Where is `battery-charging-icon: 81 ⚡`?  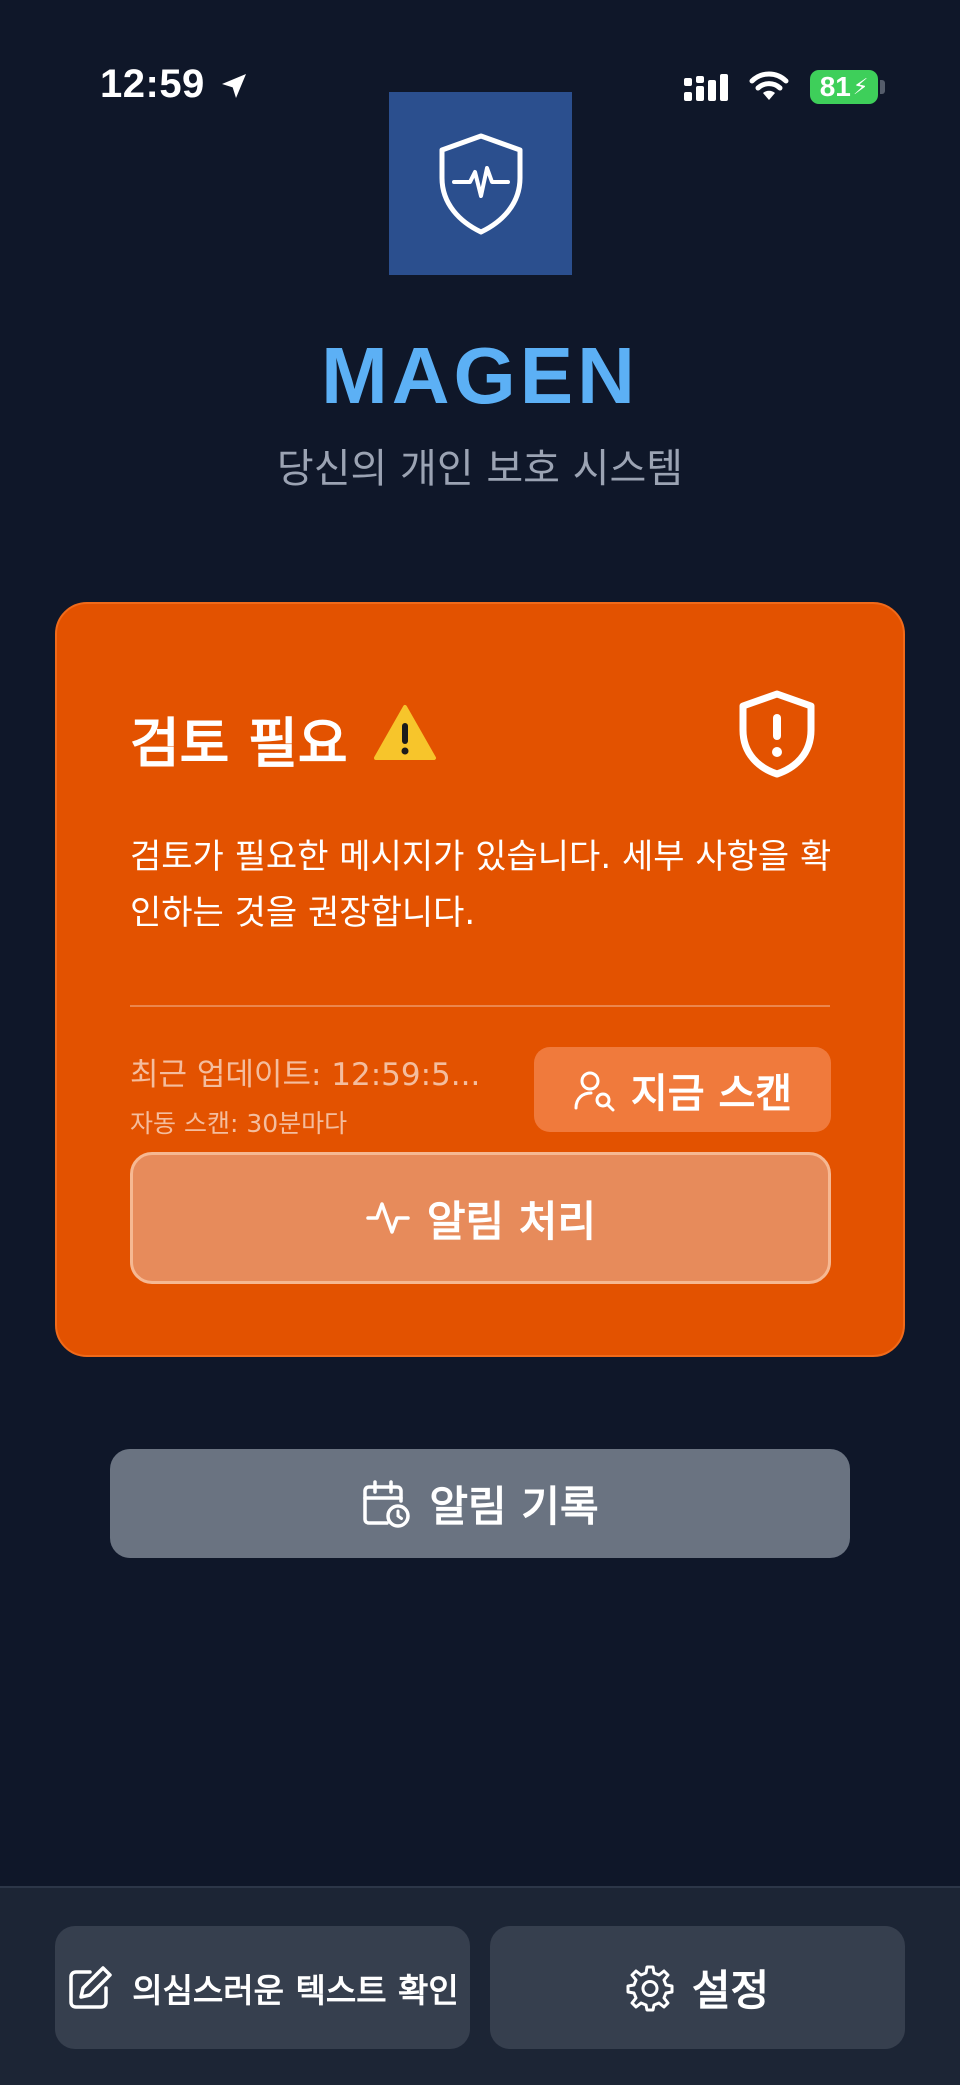
battery-charging-icon: 81 ⚡ is located at coordinates (844, 87).